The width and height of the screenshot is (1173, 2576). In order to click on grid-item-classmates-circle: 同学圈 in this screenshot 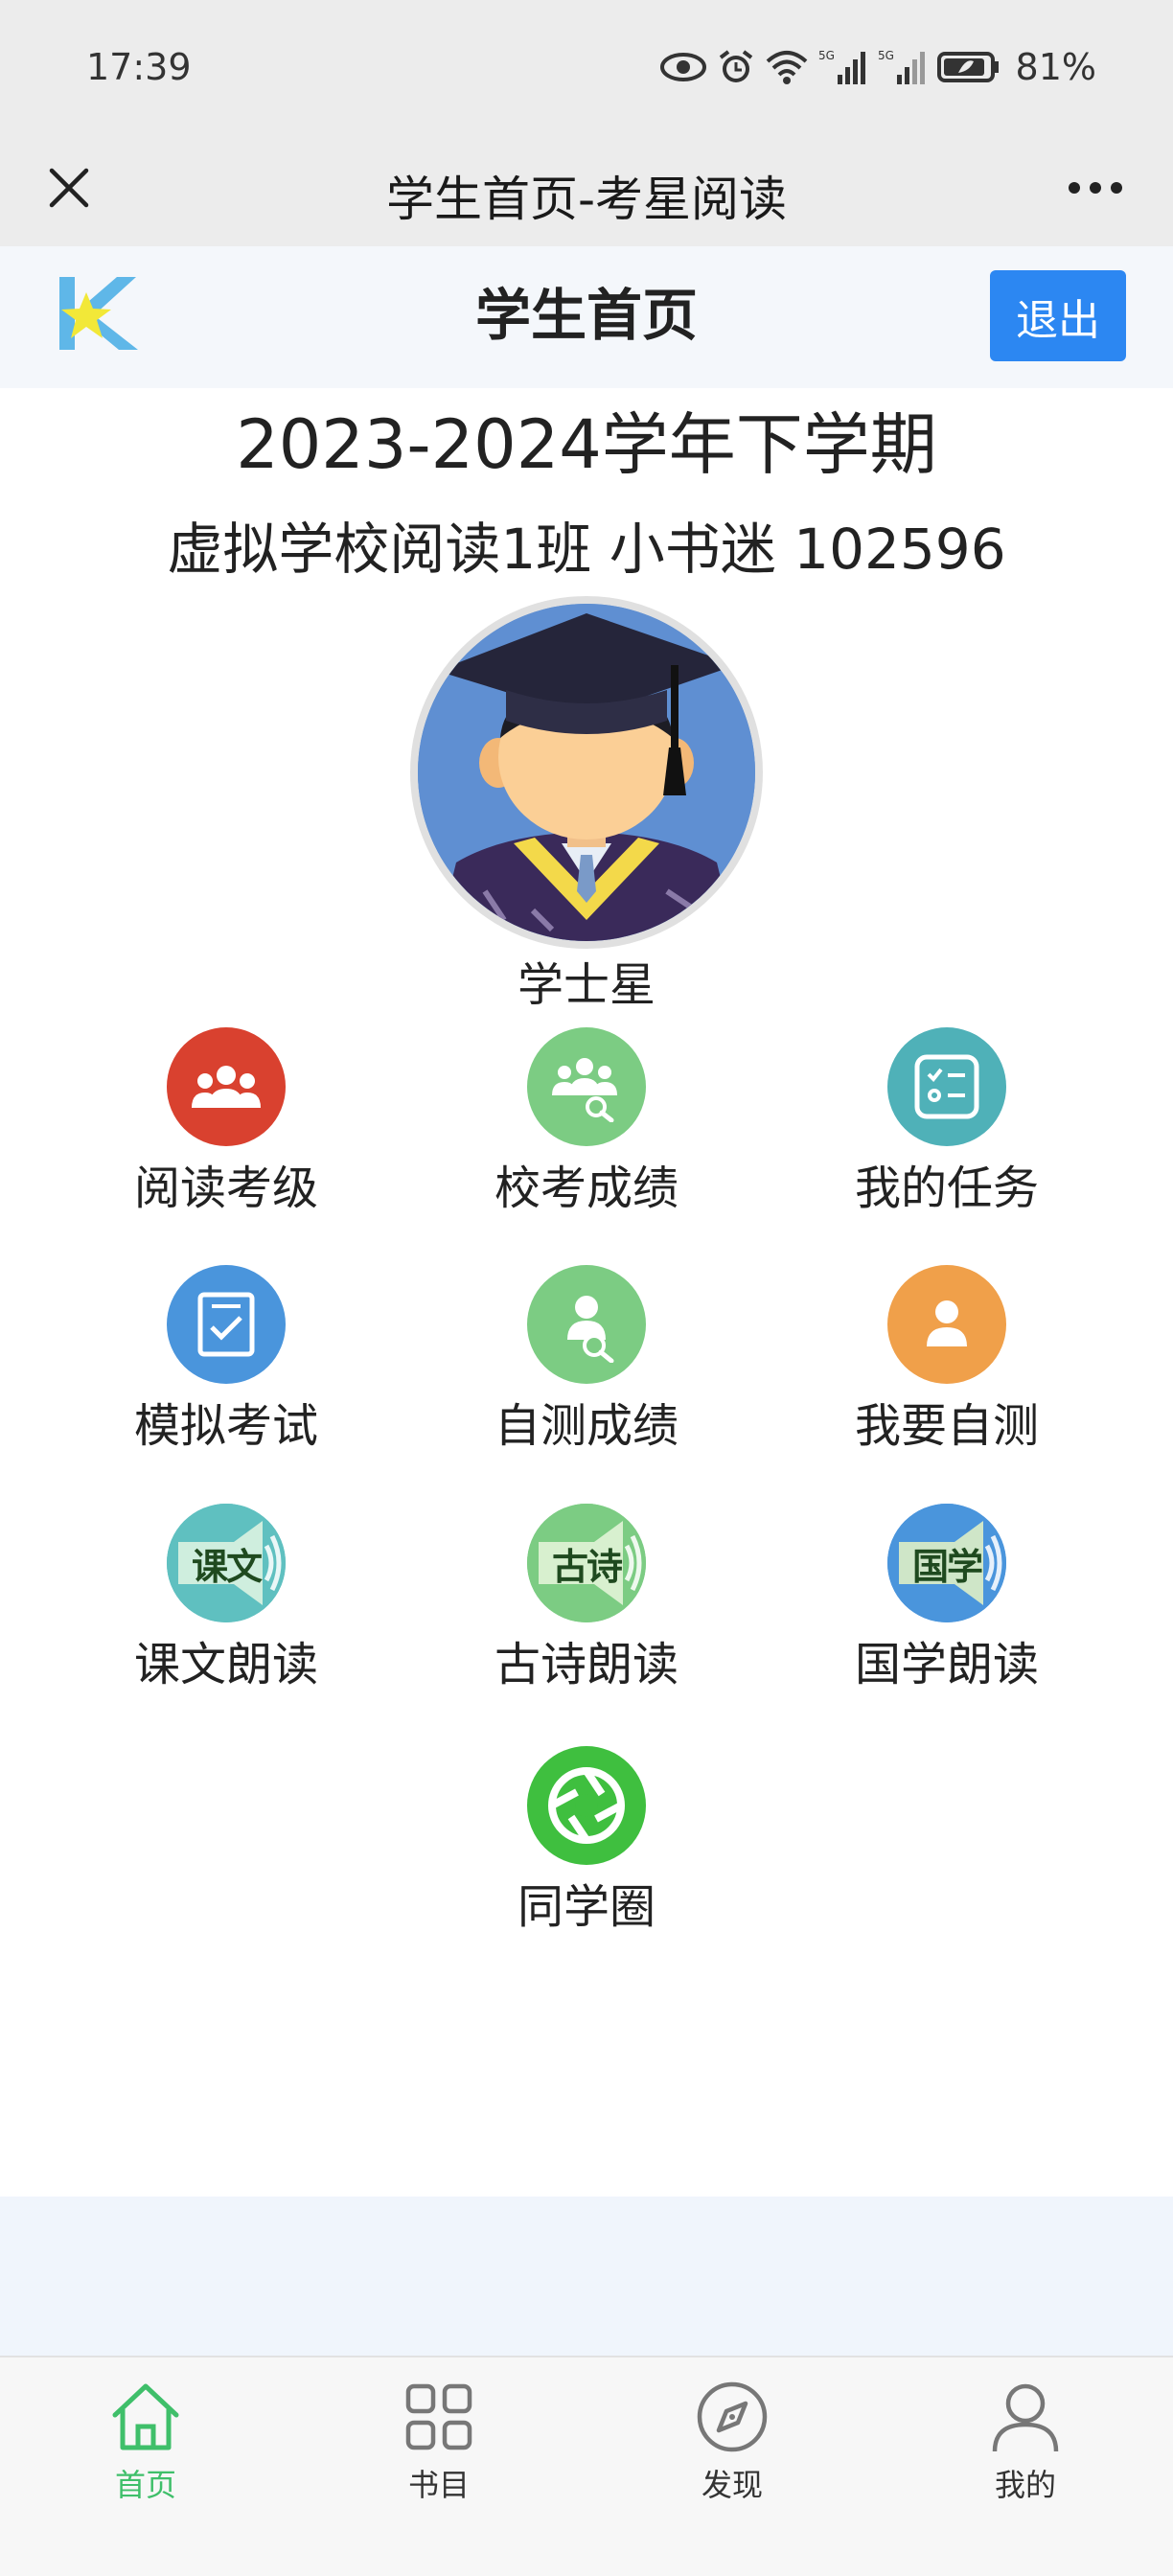, I will do `click(586, 1842)`.